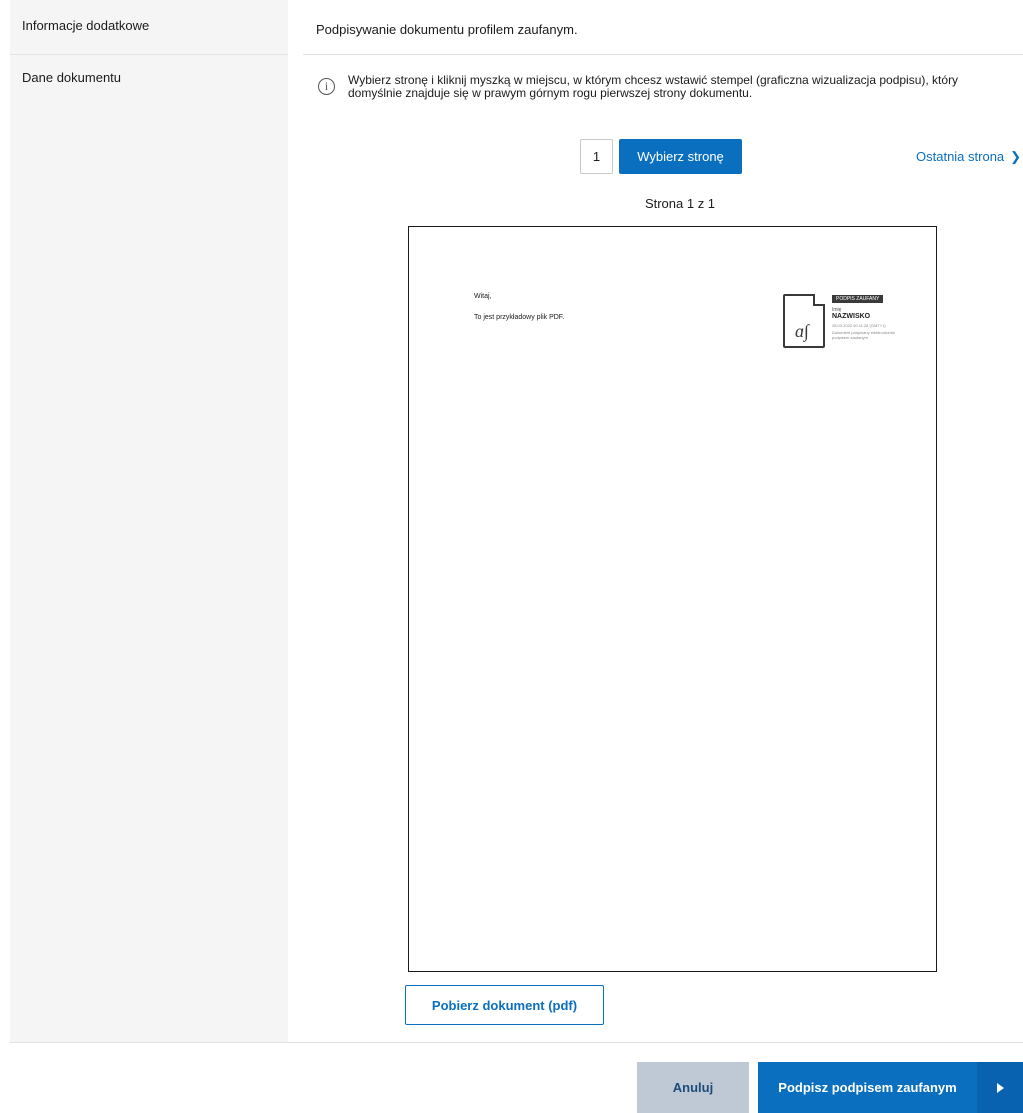  Describe the element at coordinates (858, 299) in the screenshot. I see `stamp-badge: PODPIS ZAUFANY` at that location.